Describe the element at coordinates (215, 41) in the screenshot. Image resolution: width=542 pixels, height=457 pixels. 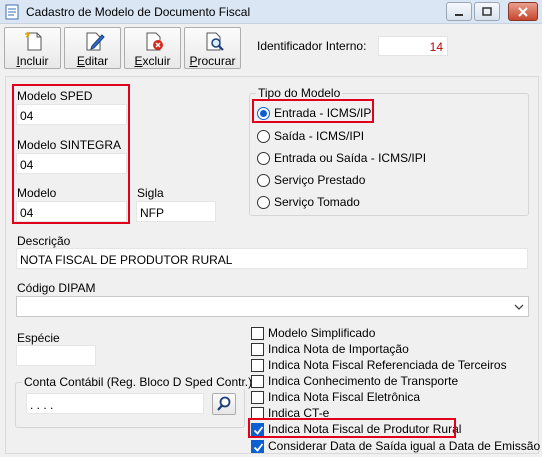
I see `search-document-icon` at that location.